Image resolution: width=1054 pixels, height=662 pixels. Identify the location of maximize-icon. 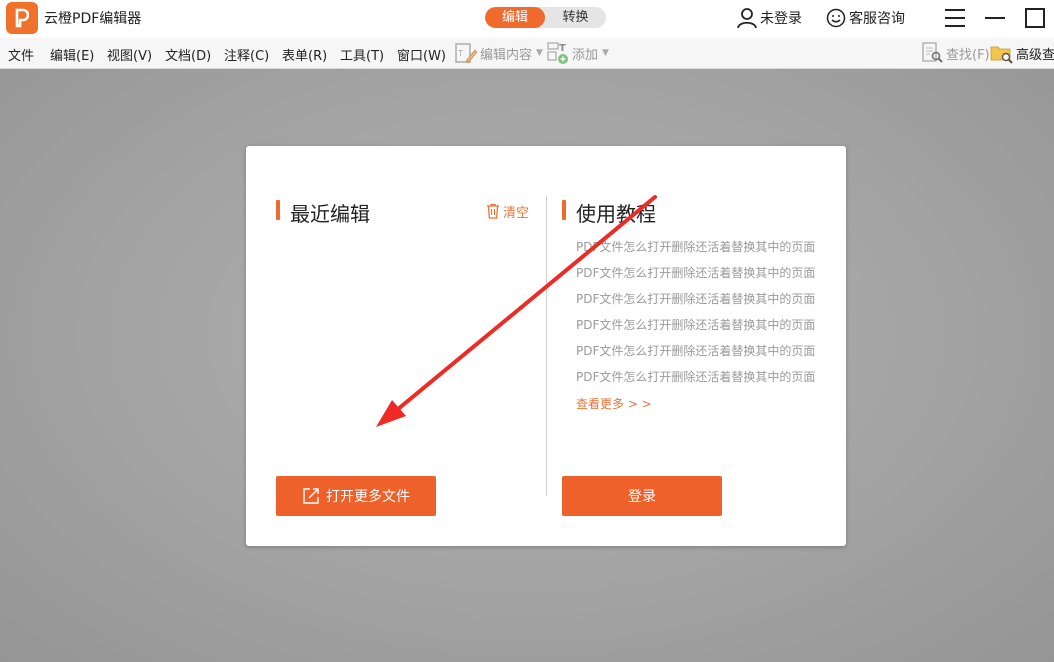
(1035, 18).